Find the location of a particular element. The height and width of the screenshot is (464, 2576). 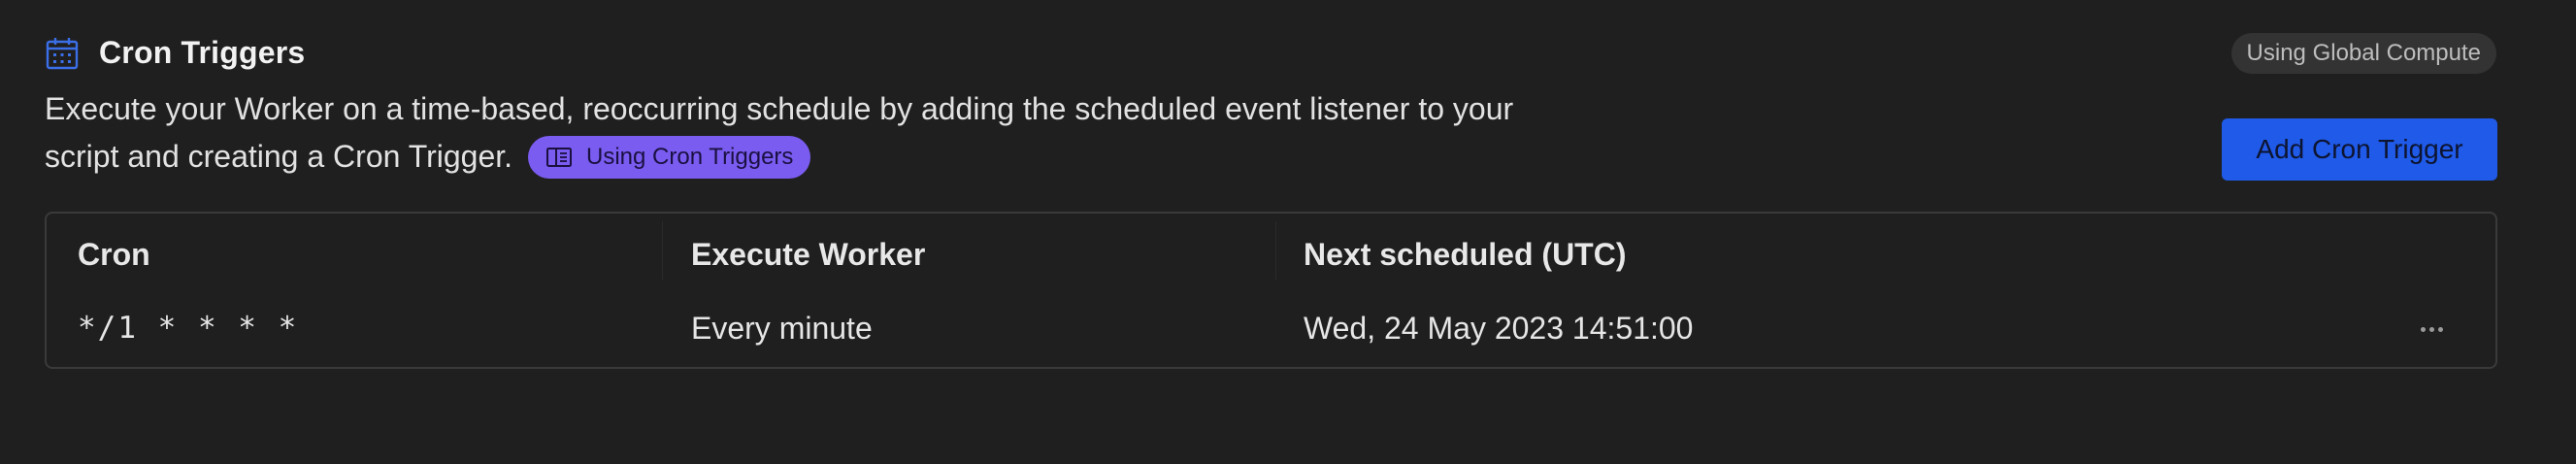

calendar-icon is located at coordinates (62, 53).